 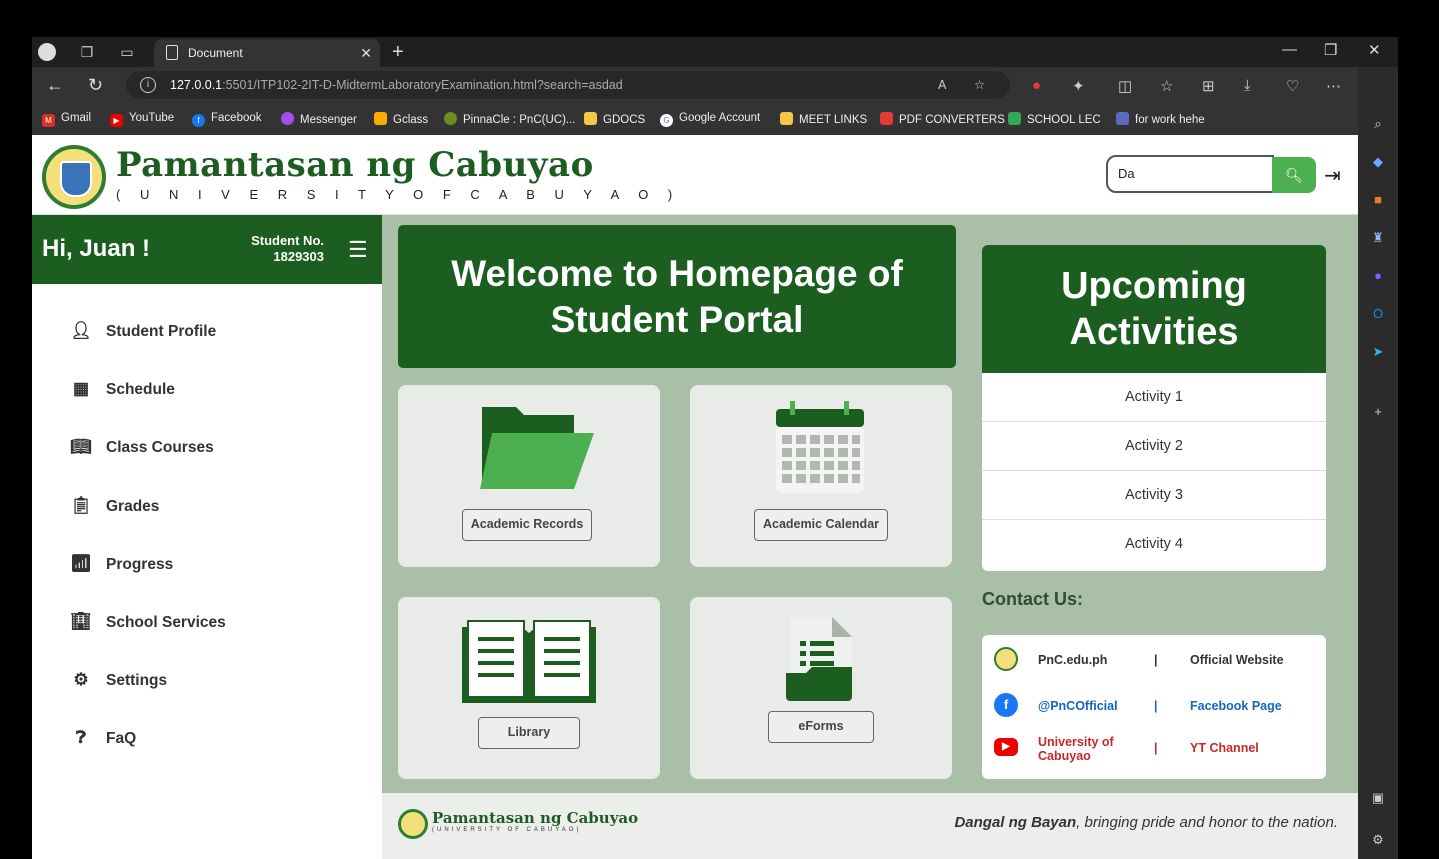 What do you see at coordinates (614, 119) in the screenshot?
I see `bookmark-gdocs: GDOCS` at bounding box center [614, 119].